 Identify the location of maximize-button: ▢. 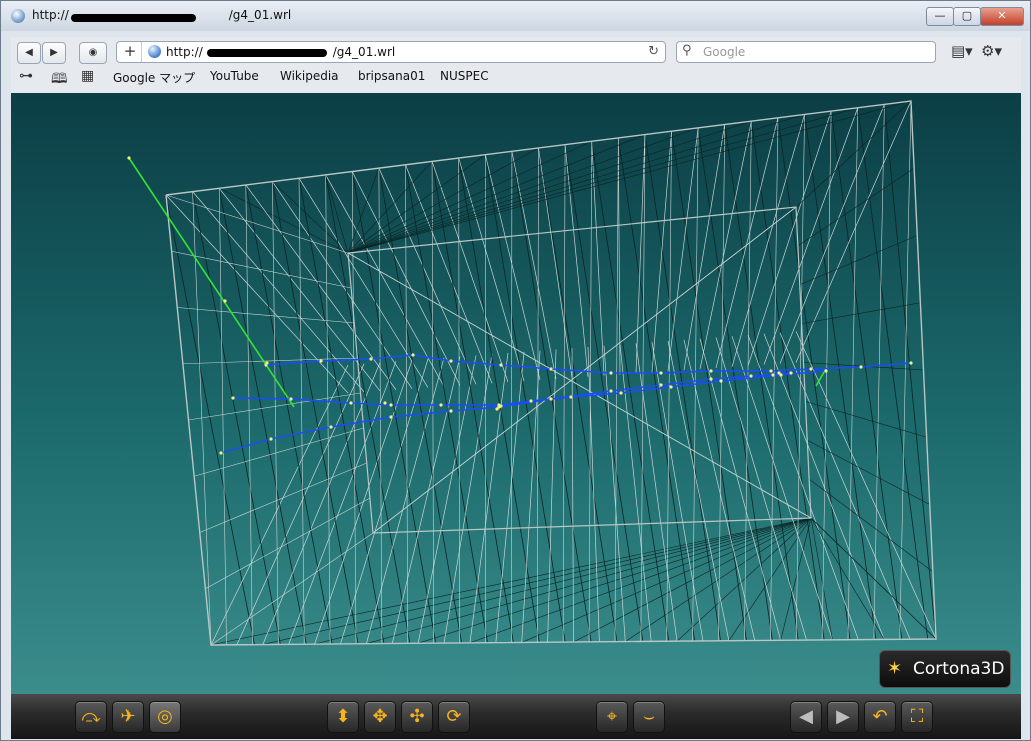
(967, 16).